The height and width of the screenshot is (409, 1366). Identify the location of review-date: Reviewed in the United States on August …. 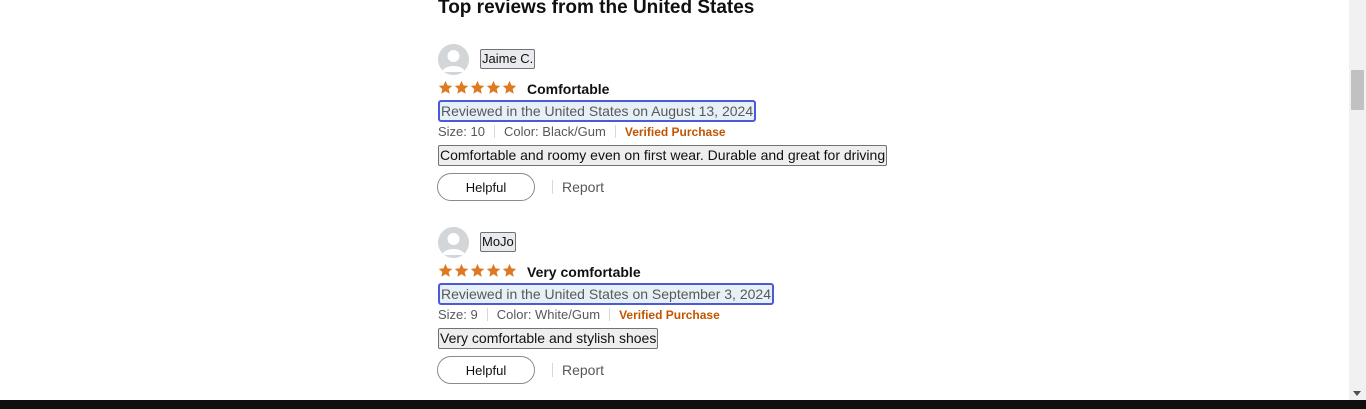
(597, 111).